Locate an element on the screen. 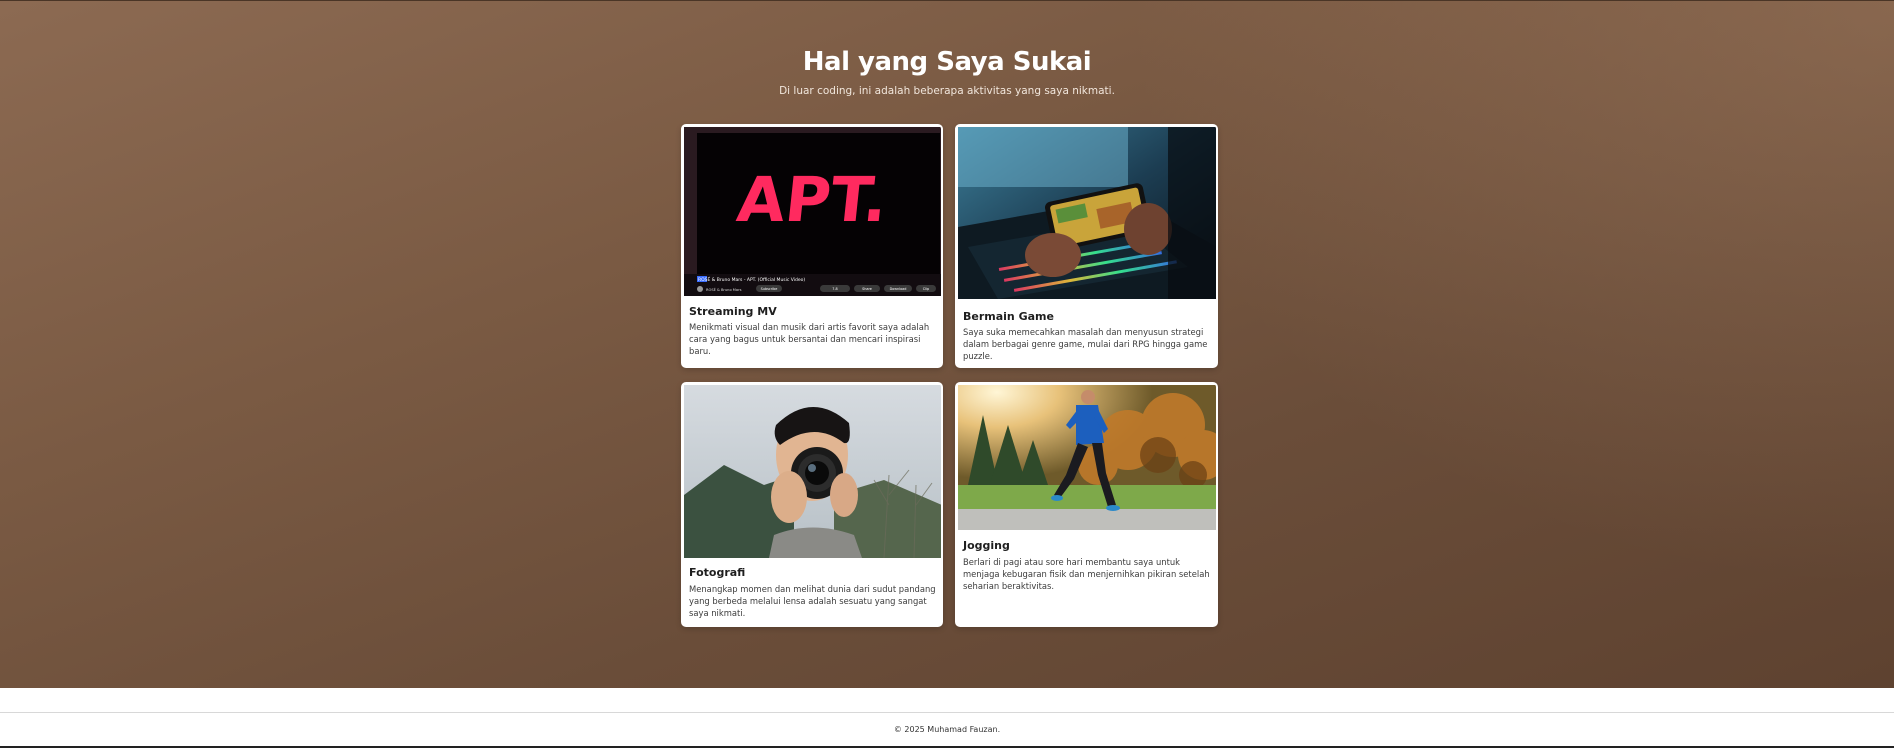 The width and height of the screenshot is (1894, 748). share-pill: Share is located at coordinates (867, 289).